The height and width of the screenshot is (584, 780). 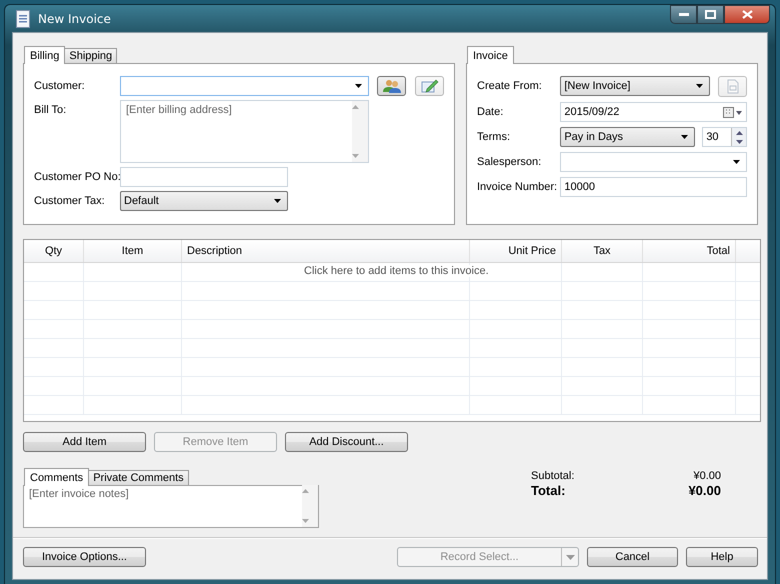 What do you see at coordinates (171, 506) in the screenshot?
I see `notes-field: [Enter invoice notes]` at bounding box center [171, 506].